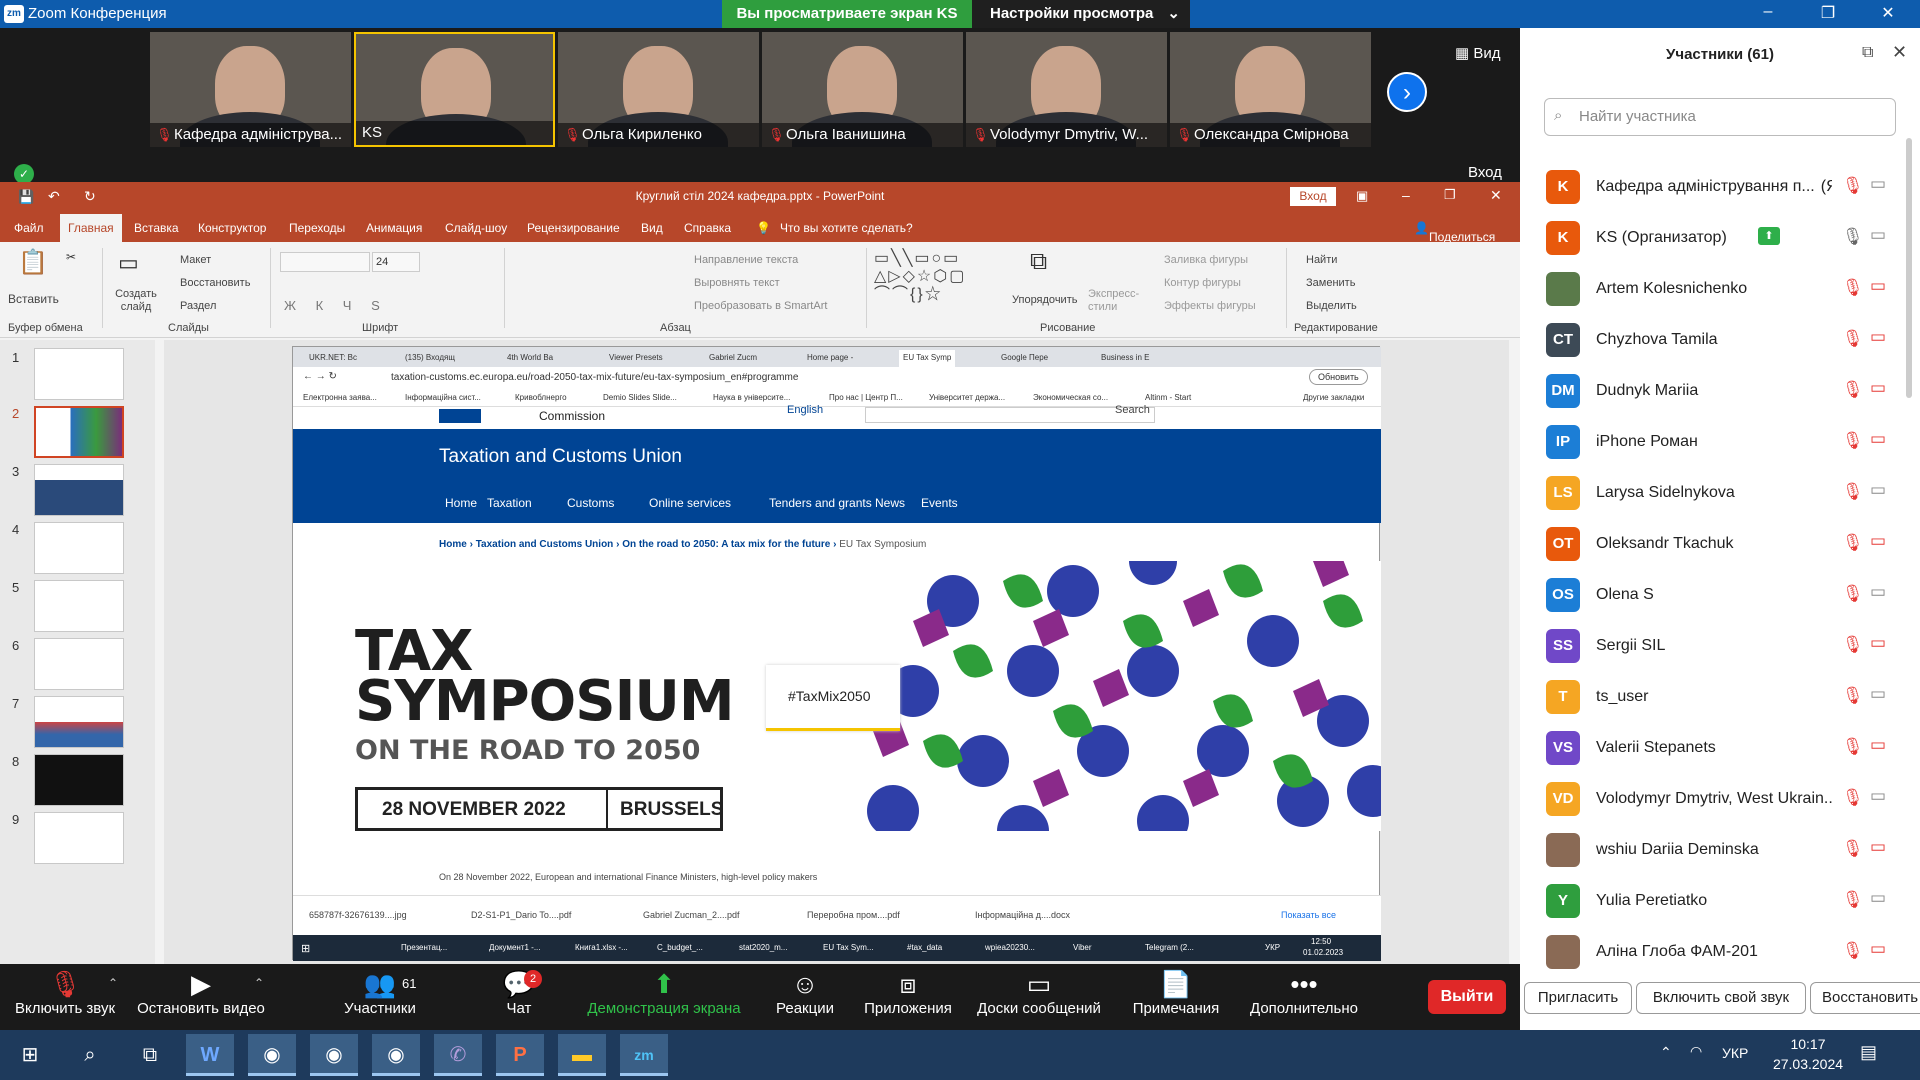 This screenshot has width=1920, height=1080. I want to click on ppt-close-icon: ✕, so click(1496, 195).